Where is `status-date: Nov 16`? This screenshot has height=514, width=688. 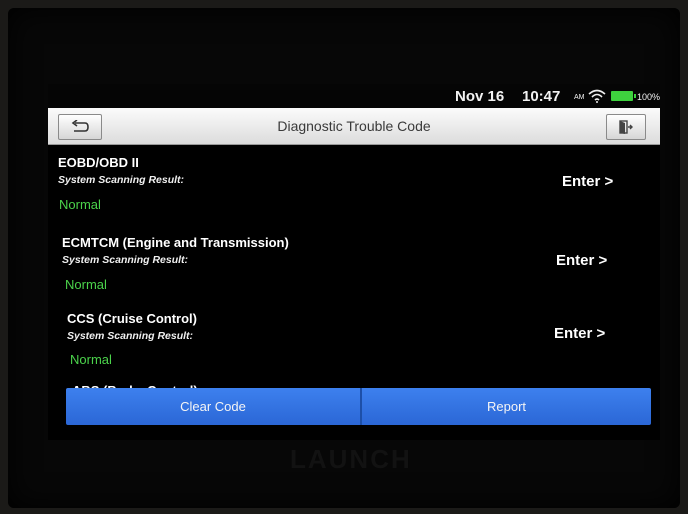
status-date: Nov 16 is located at coordinates (480, 96).